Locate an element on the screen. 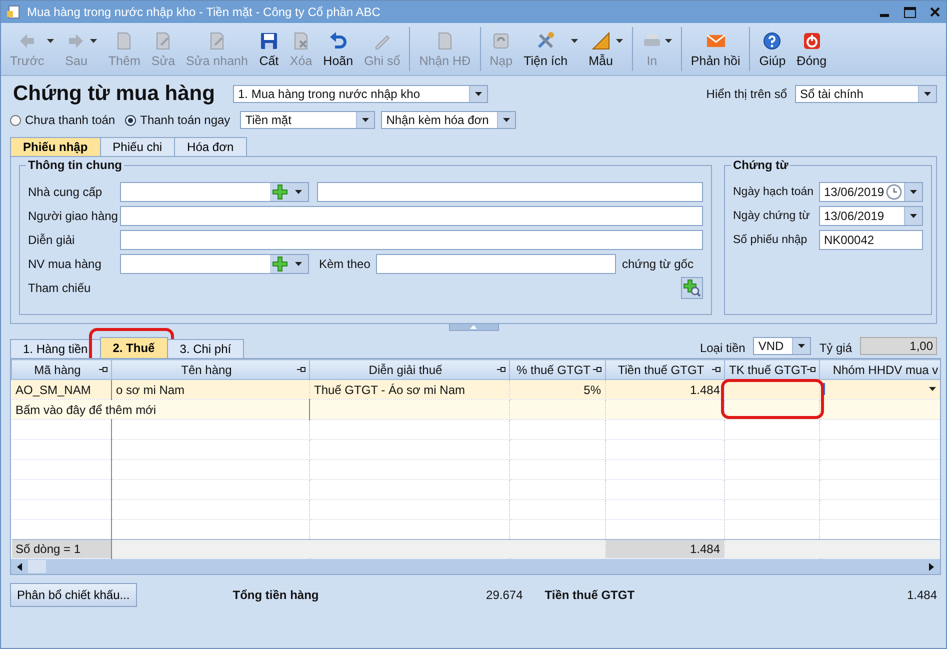  invoice-option-dropdown: Nhận kèm hóa đơn is located at coordinates (448, 120).